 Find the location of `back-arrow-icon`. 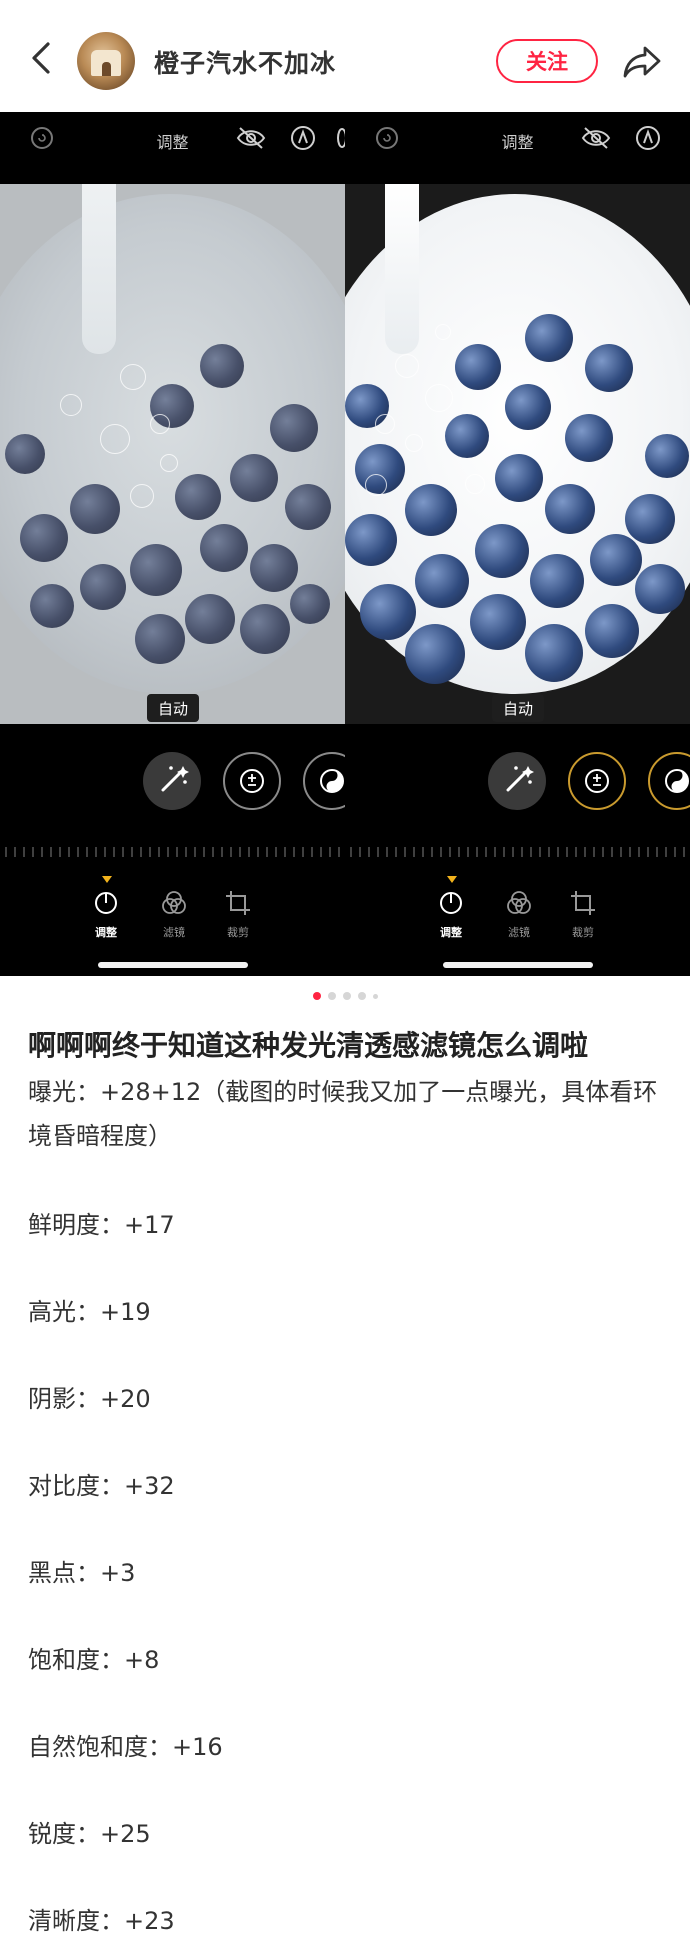

back-arrow-icon is located at coordinates (42, 58).